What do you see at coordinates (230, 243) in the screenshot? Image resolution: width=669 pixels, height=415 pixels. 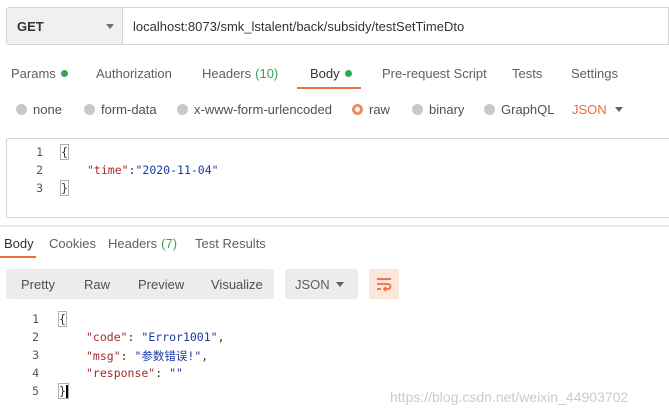 I see `response-tab-test-results: Test Results` at bounding box center [230, 243].